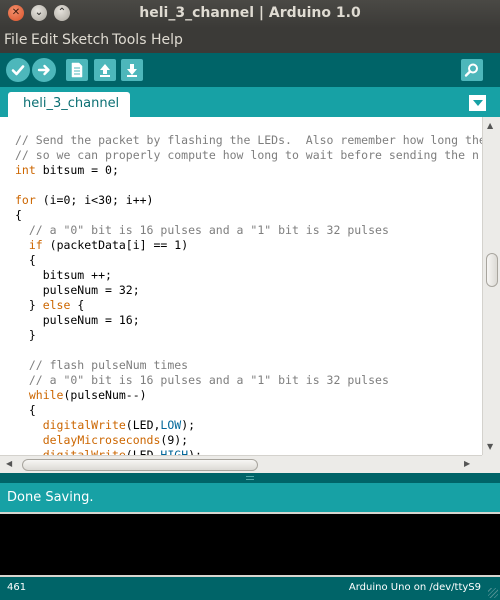 This screenshot has width=500, height=600. Describe the element at coordinates (25, 170) in the screenshot. I see `code-token: int` at that location.